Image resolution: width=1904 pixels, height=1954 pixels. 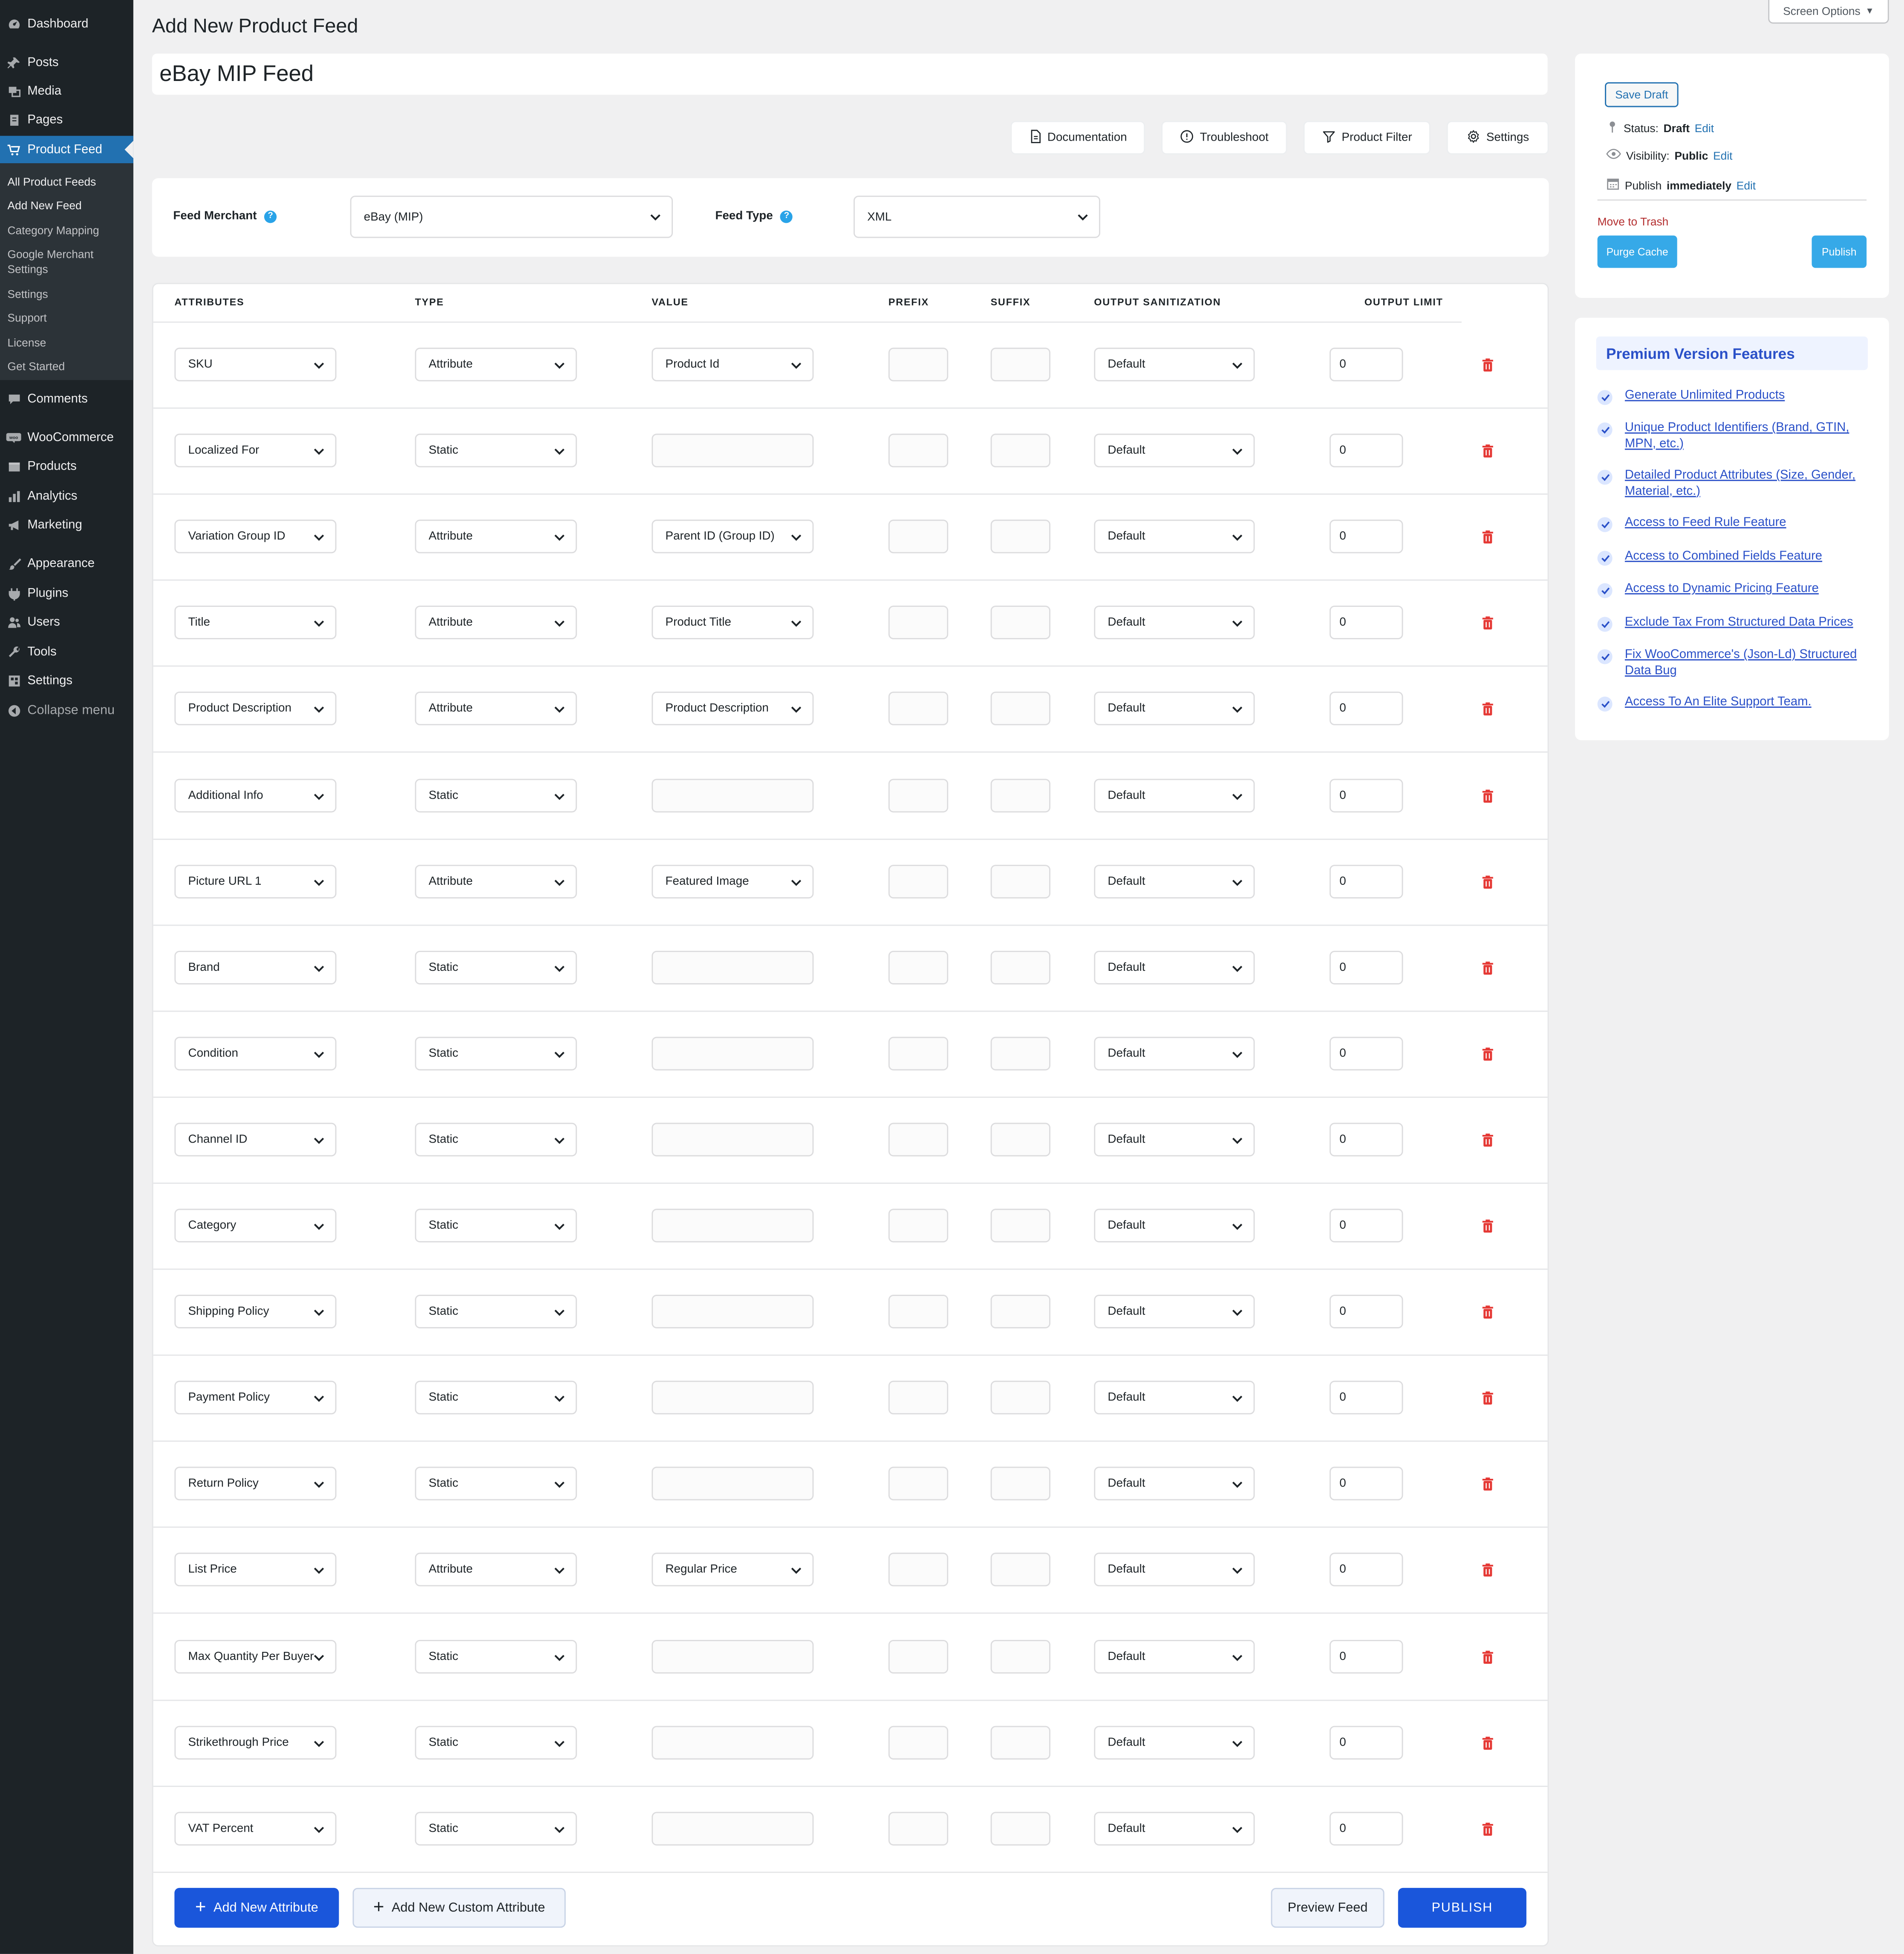 I want to click on premium-feature-link: Access to Combined Fields Feature, so click(x=1723, y=557).